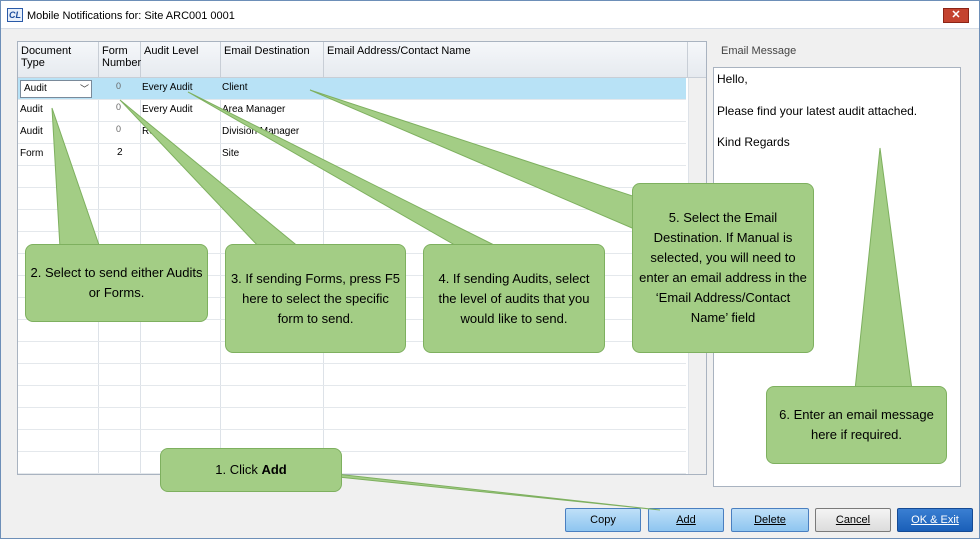 The height and width of the screenshot is (539, 980). Describe the element at coordinates (753, 142) in the screenshot. I see `email-message-line: Kind Regards` at that location.